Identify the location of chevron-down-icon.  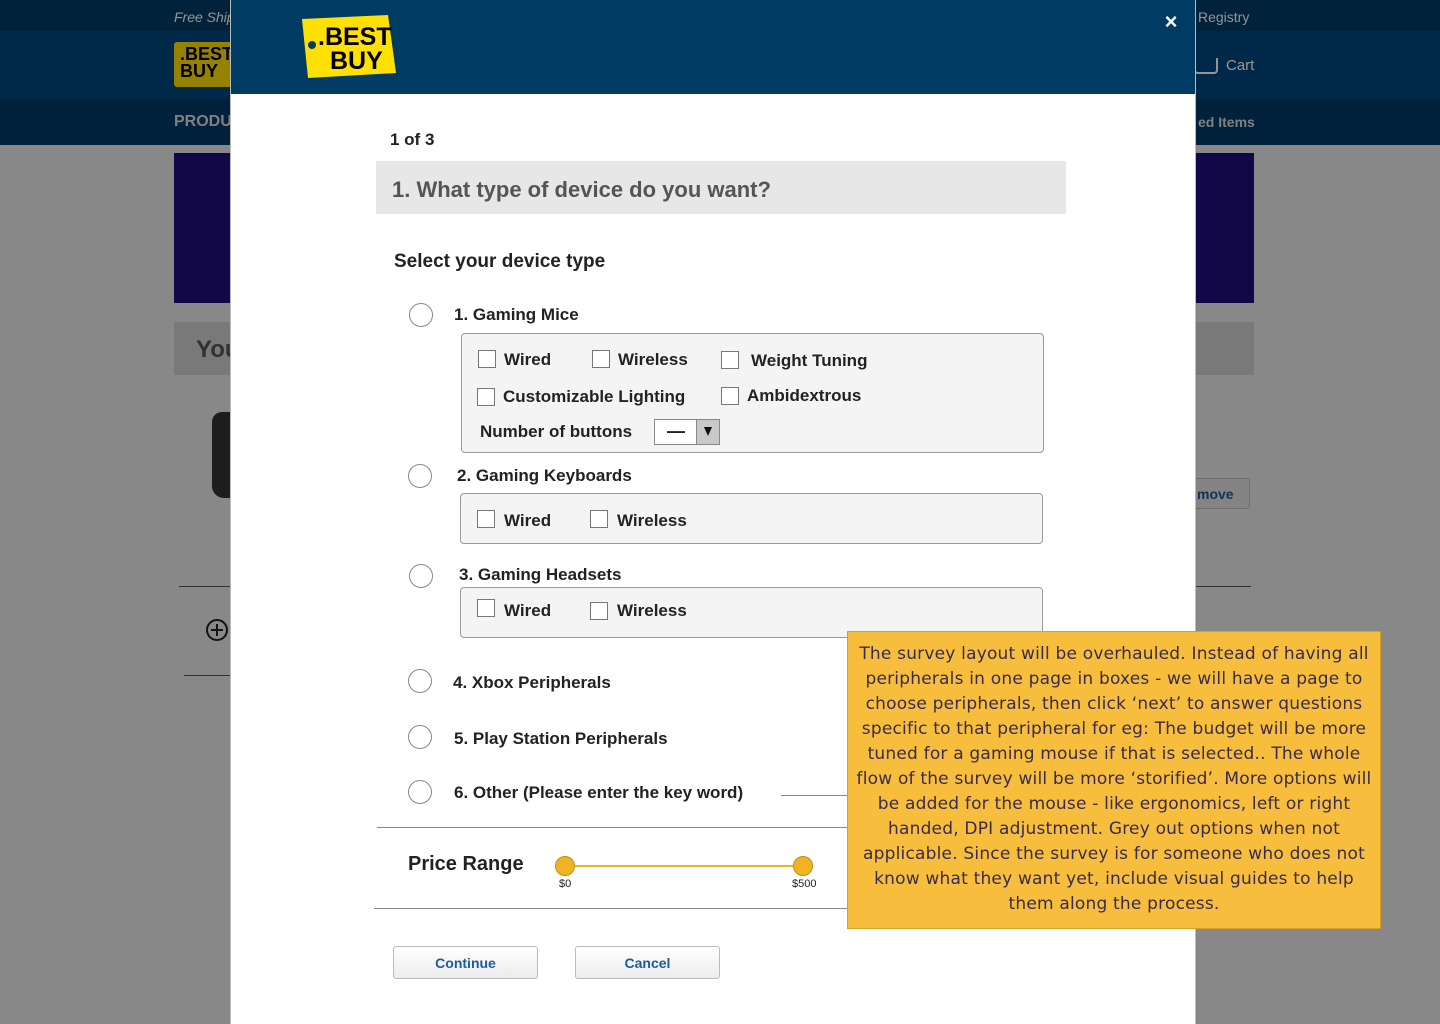
(707, 432).